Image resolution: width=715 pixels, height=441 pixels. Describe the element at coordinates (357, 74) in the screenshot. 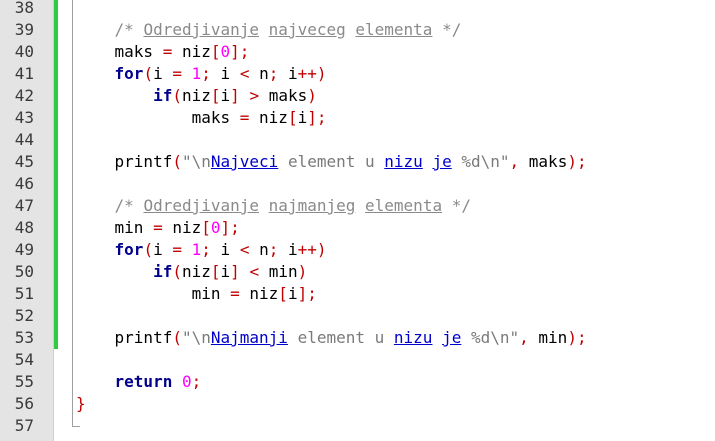

I see `code-line: 41 for(i = 1; i < n; i++)` at that location.